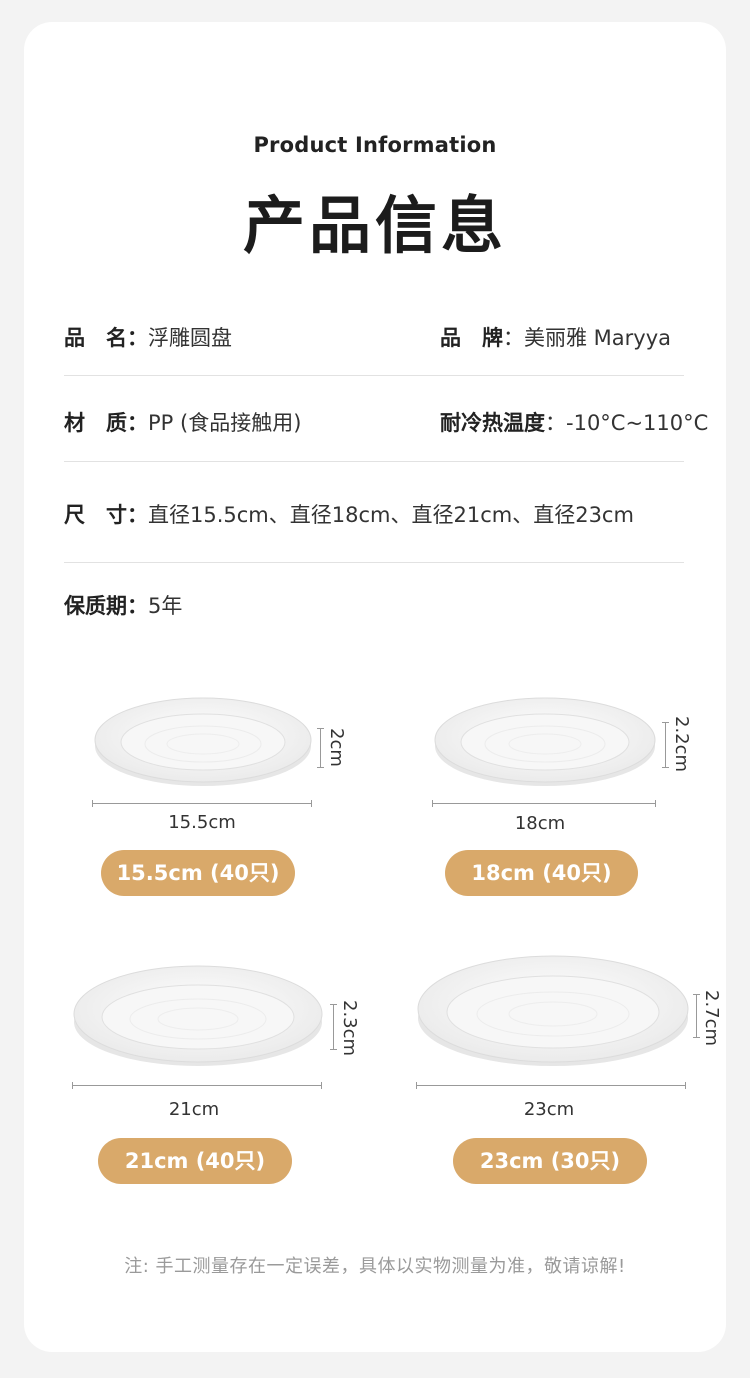 The image size is (750, 1378). I want to click on spec-temp-row: 耐冷热温度：-10°C~110°C, so click(574, 422).